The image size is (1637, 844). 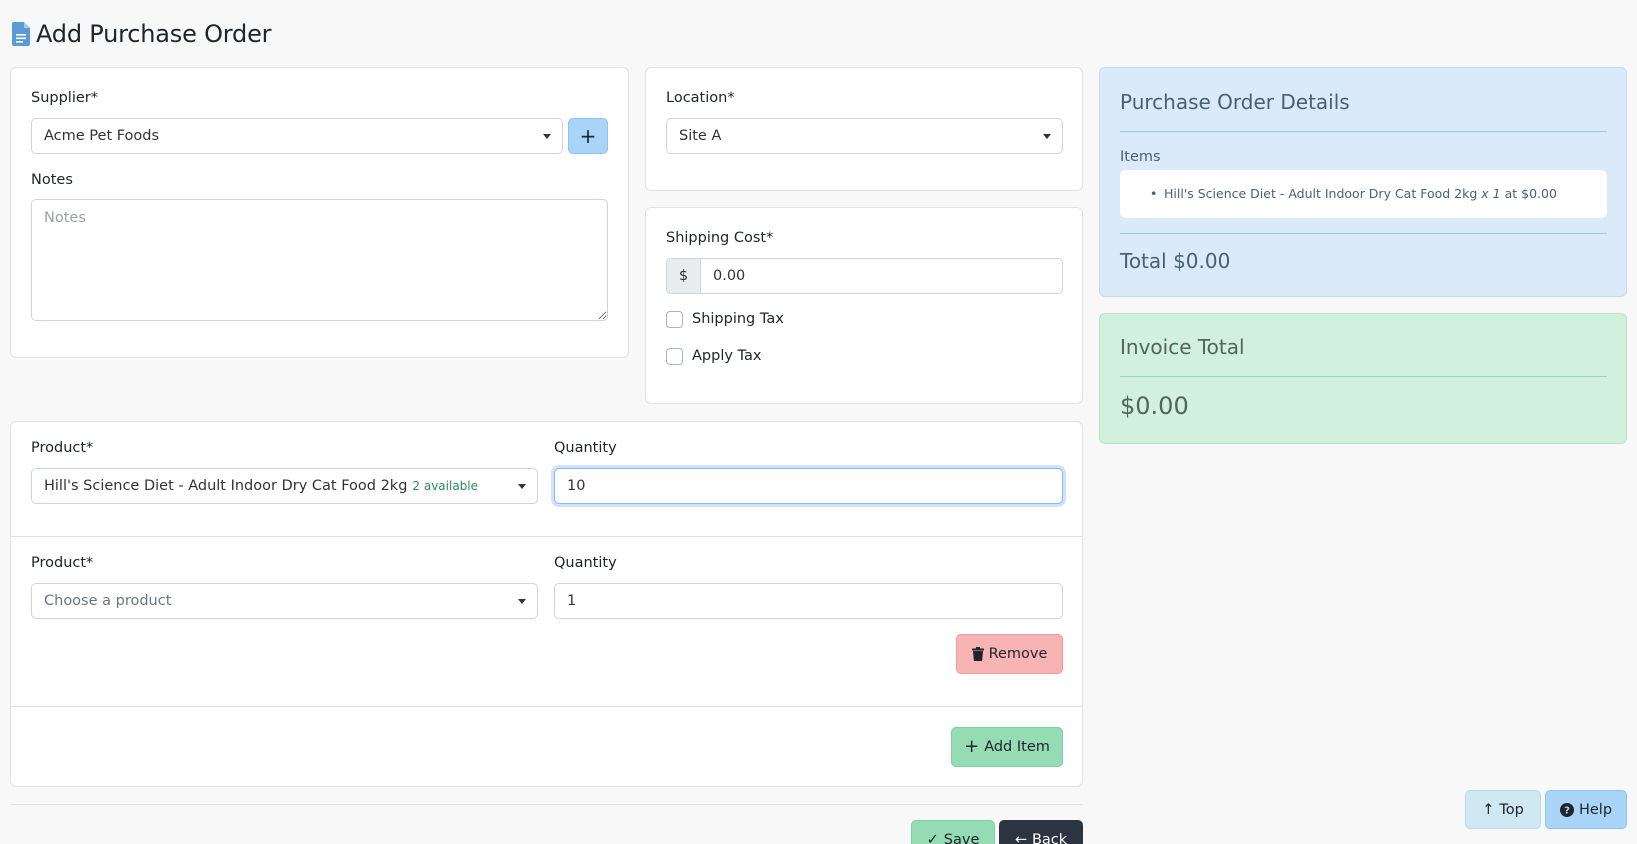 I want to click on supplier-card: Supplier* Acme Pet Foods + Notes, so click(x=319, y=212).